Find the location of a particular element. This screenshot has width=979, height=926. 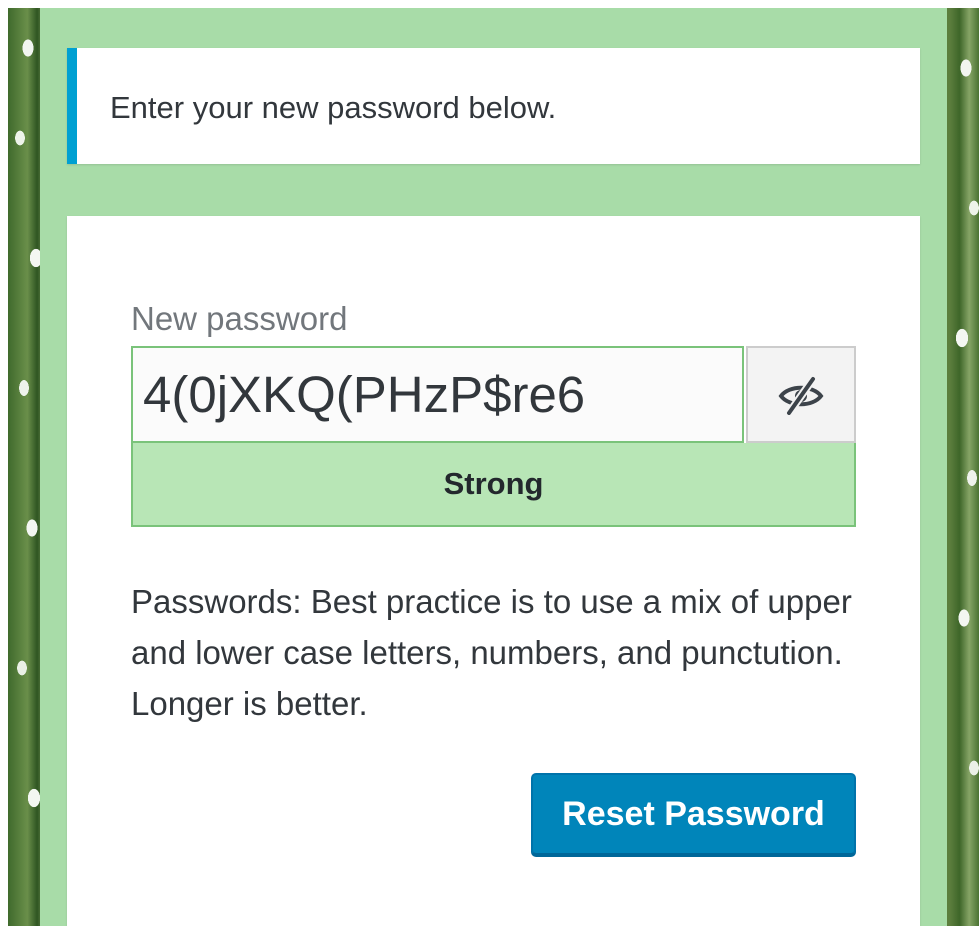

password-strength-meter: Strong is located at coordinates (493, 485).